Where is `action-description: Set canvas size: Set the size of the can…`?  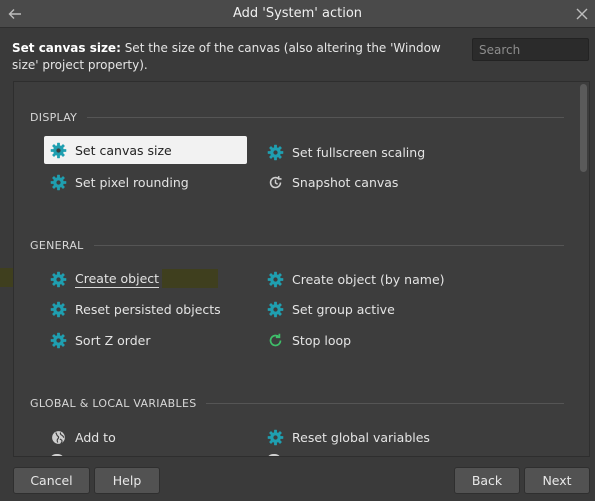 action-description: Set canvas size: Set the size of the can… is located at coordinates (236, 57).